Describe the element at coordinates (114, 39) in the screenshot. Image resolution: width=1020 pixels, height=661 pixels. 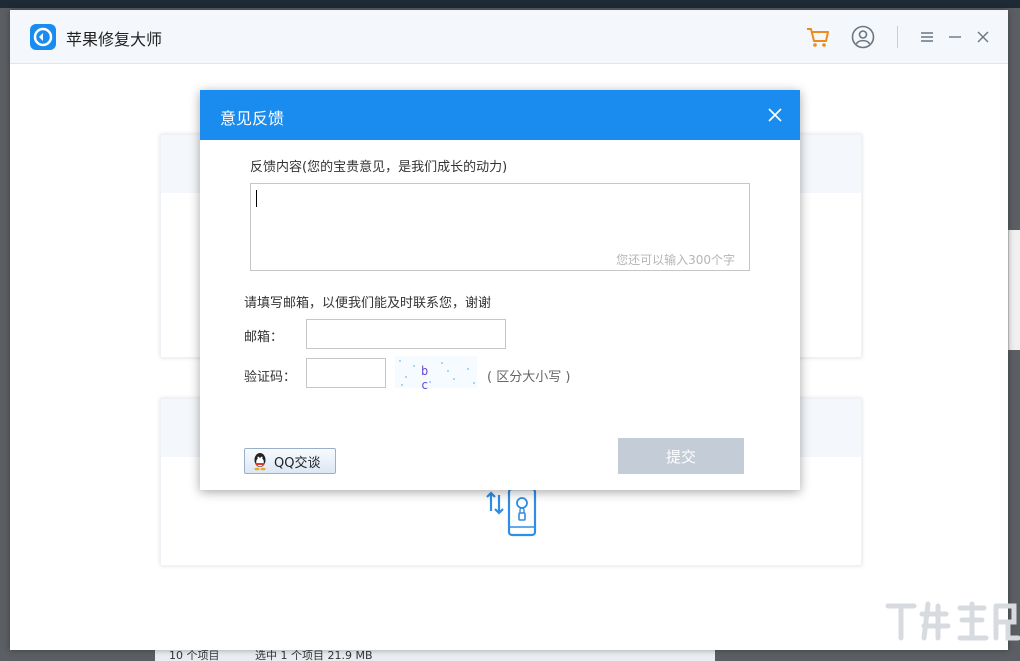
I see `app-title: 苹果修复大师` at that location.